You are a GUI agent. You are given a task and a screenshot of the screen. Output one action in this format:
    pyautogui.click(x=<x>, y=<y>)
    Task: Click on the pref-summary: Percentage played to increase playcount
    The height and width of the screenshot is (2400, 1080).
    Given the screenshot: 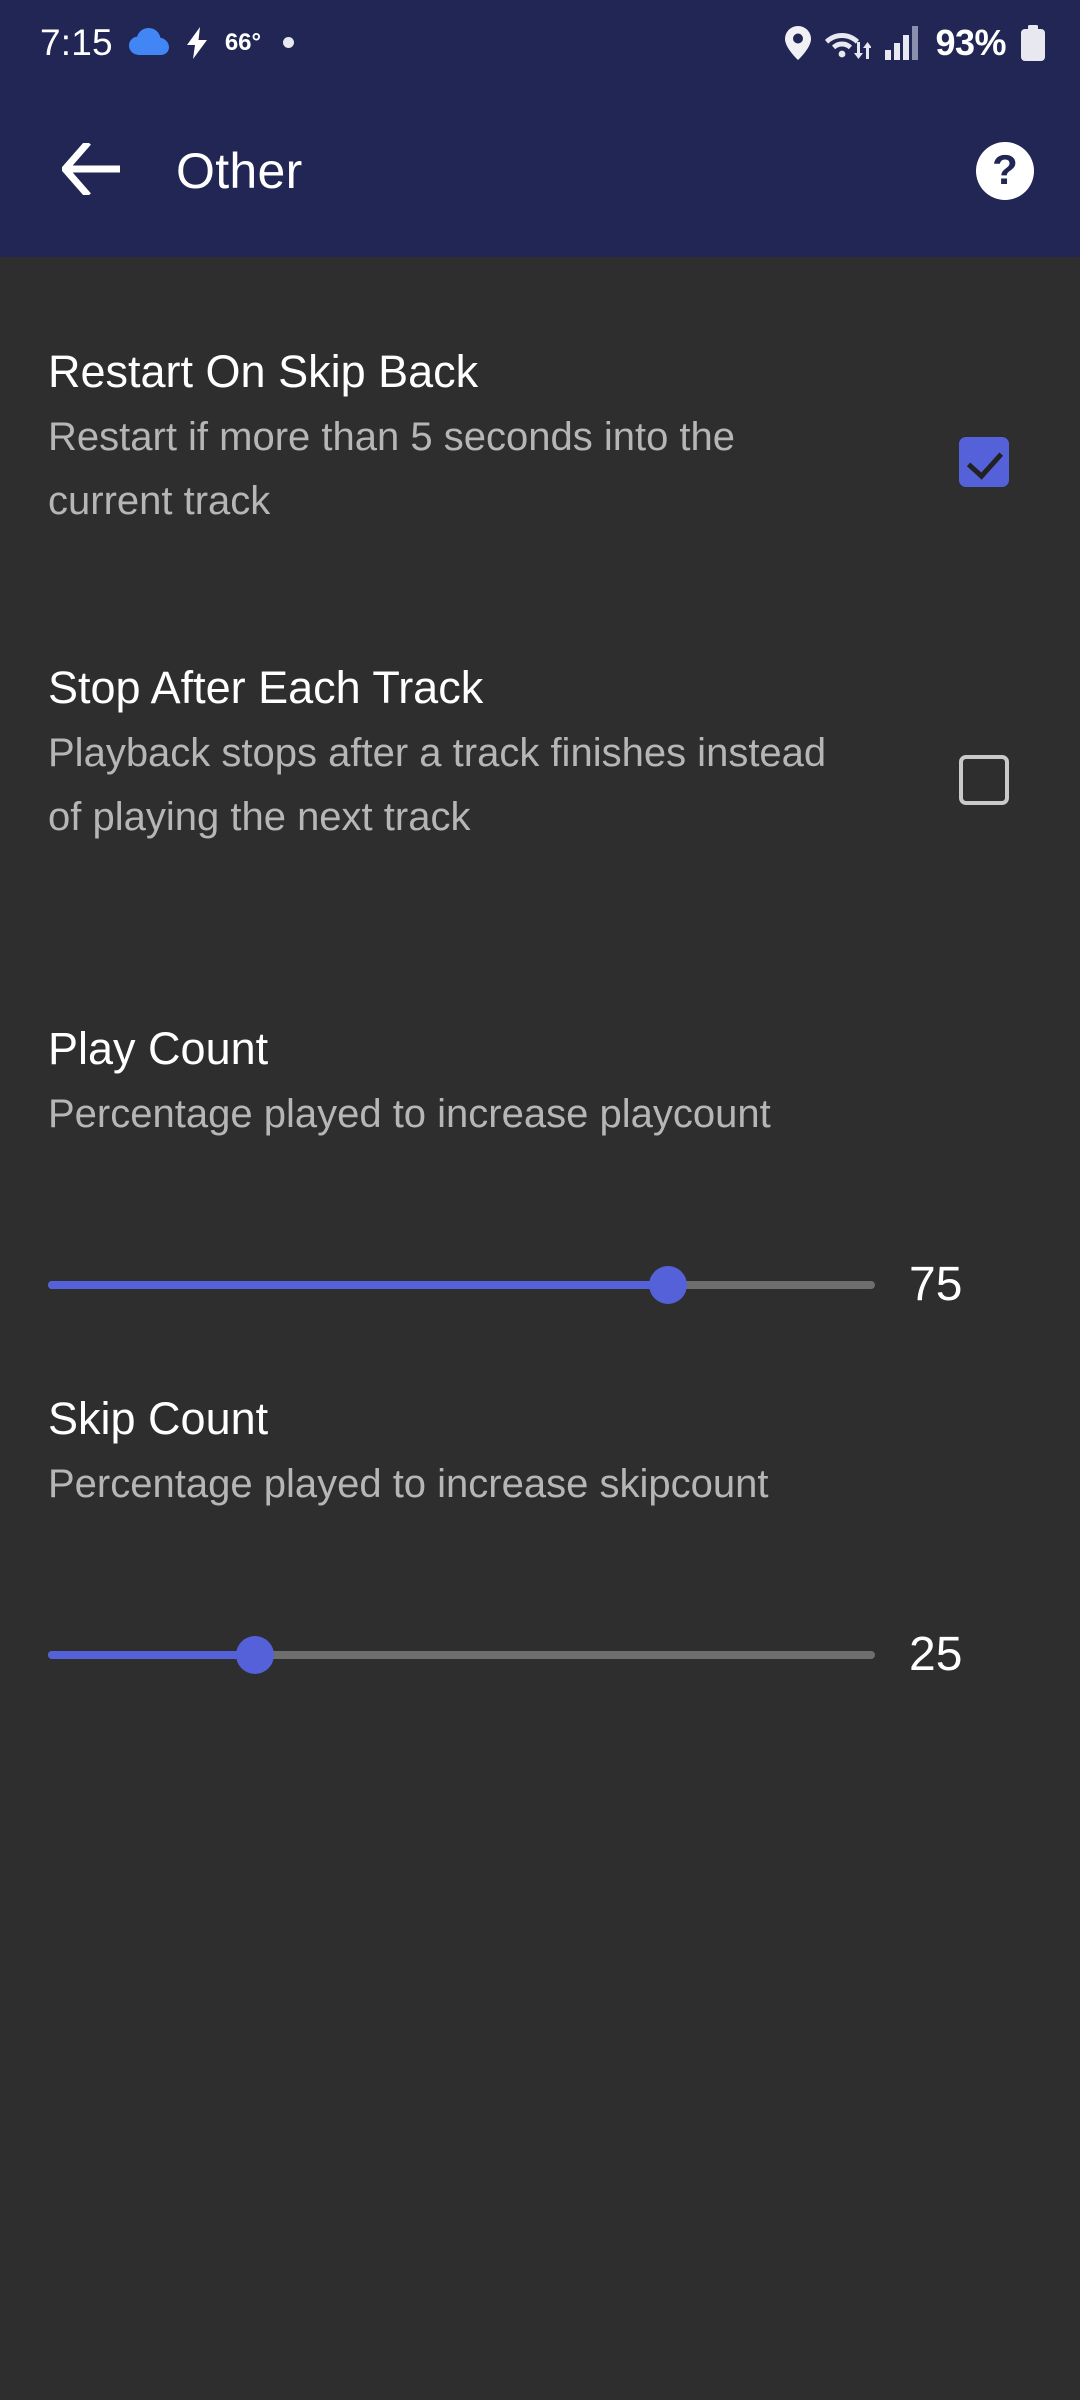 What is the action you would take?
    pyautogui.click(x=409, y=1114)
    